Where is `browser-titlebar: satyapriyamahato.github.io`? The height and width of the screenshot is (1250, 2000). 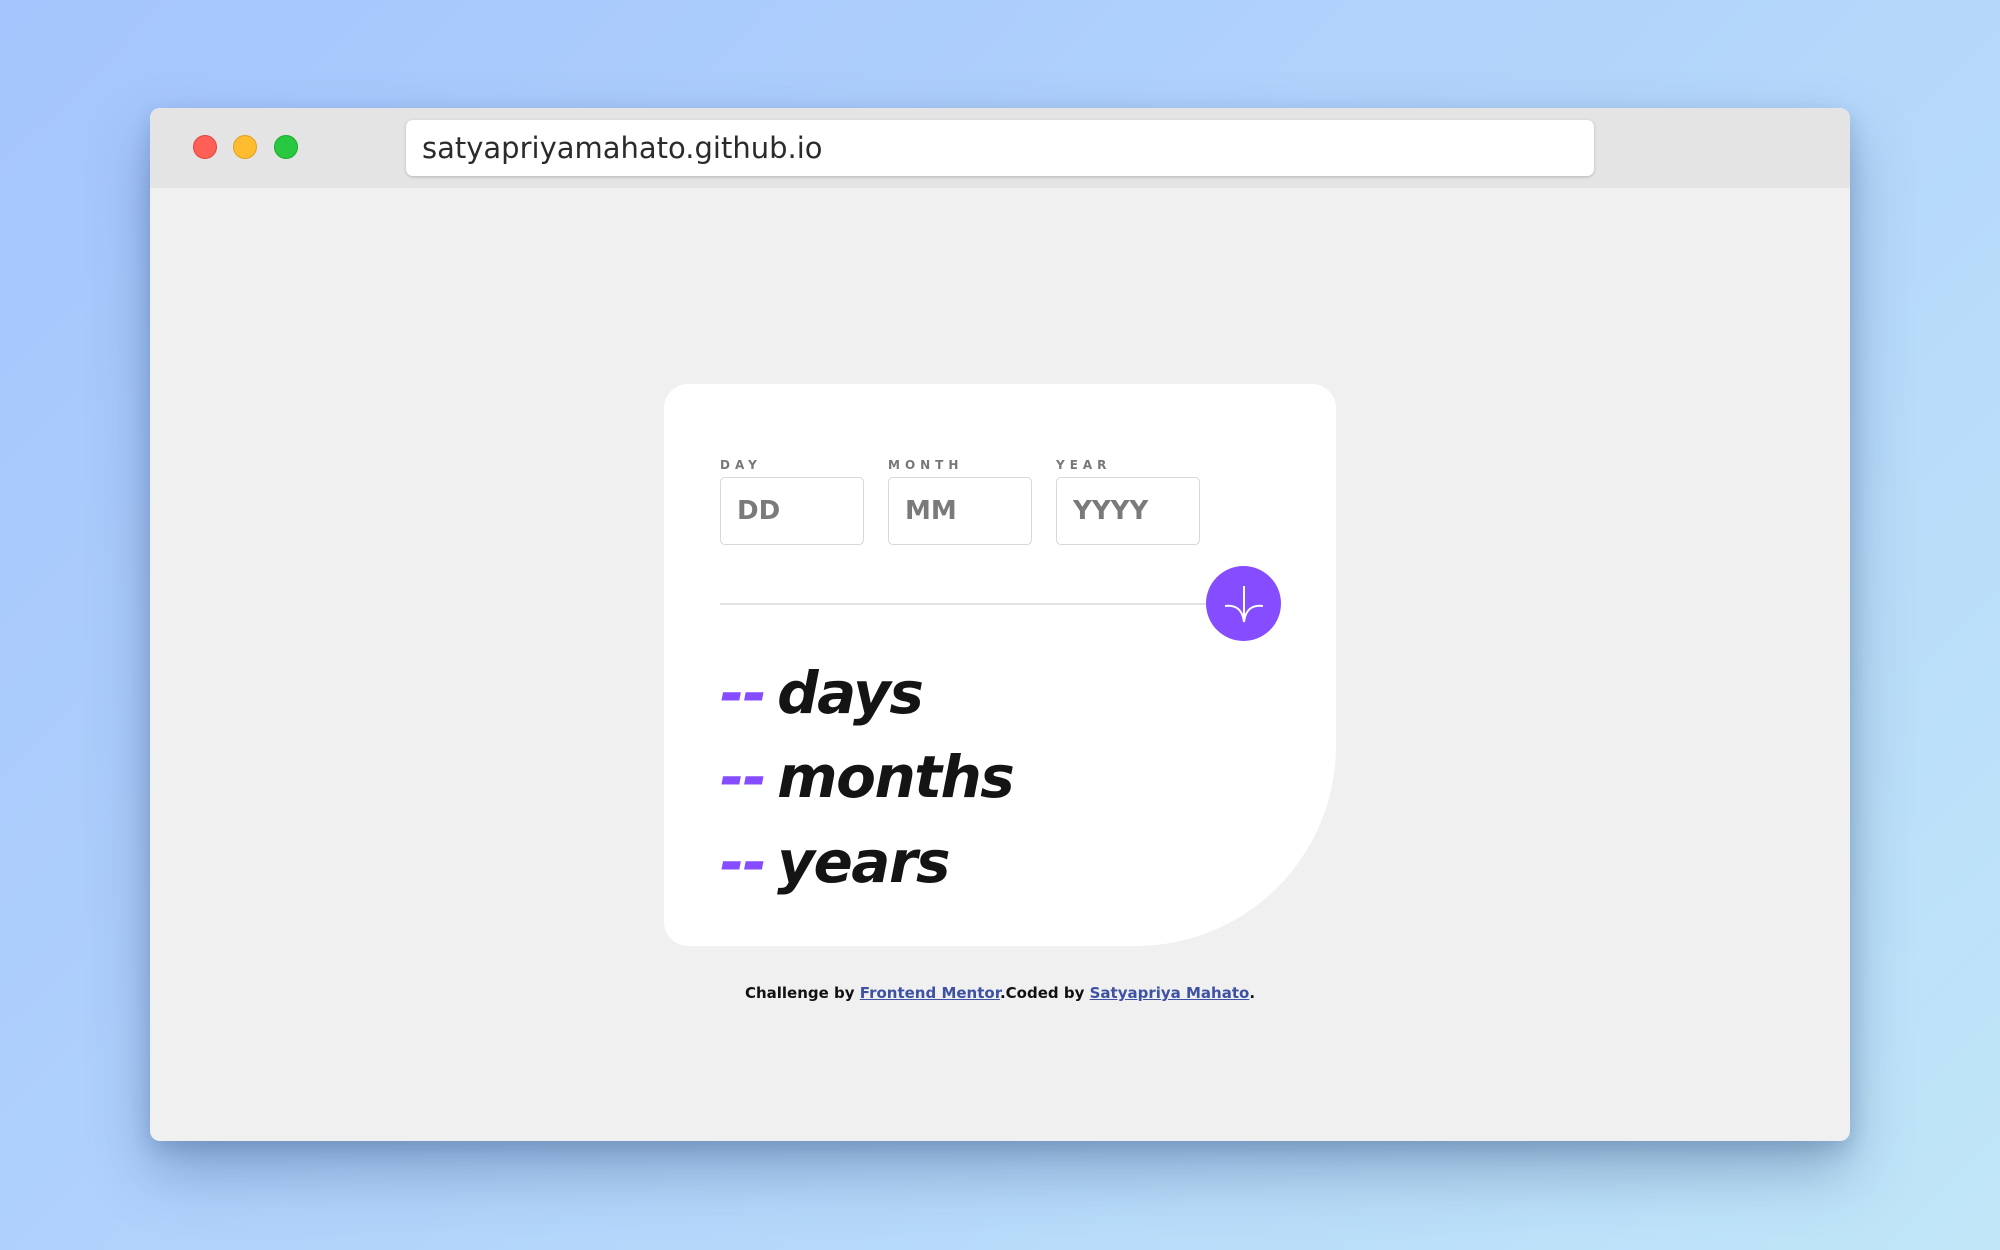 browser-titlebar: satyapriyamahato.github.io is located at coordinates (1000, 148).